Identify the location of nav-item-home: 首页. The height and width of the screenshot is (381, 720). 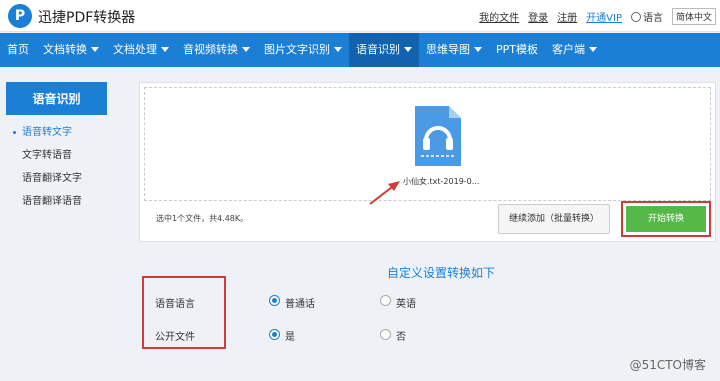
(18, 50).